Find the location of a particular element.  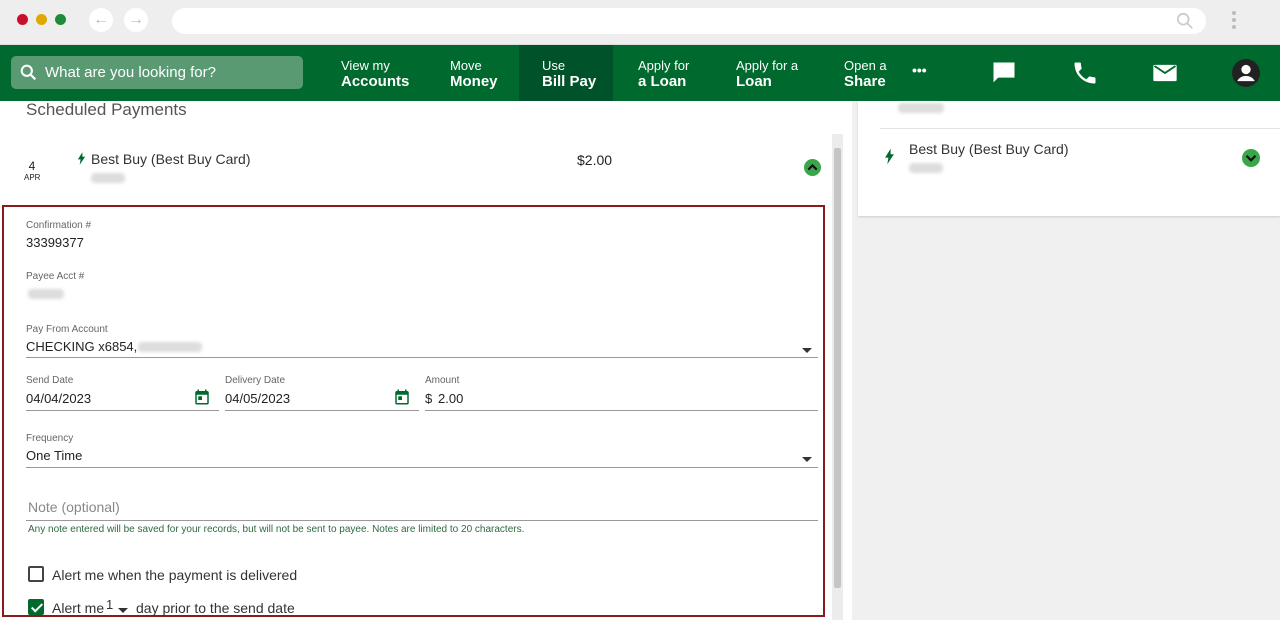

alert-delivered-label: Alert me when the payment is delivered is located at coordinates (175, 575).